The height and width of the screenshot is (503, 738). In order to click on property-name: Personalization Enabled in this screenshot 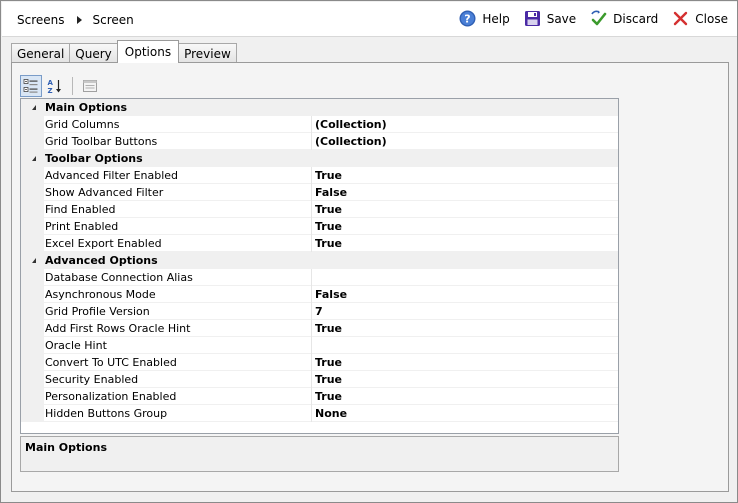, I will do `click(178, 396)`.